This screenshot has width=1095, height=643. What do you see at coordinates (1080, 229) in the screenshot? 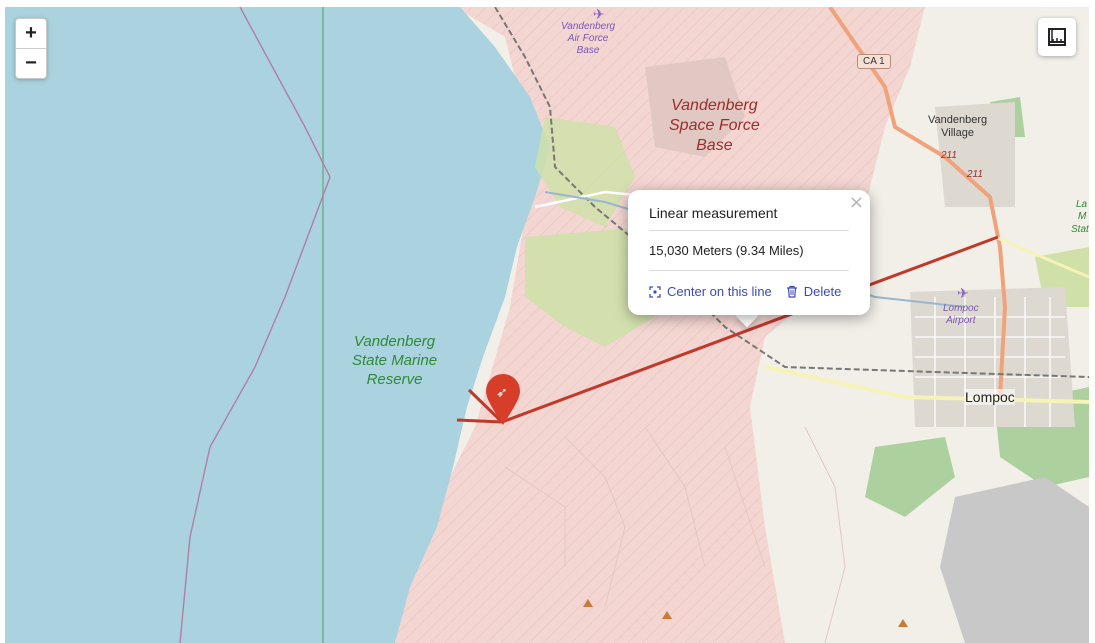
I see `label-edge-stat: Stat` at bounding box center [1080, 229].